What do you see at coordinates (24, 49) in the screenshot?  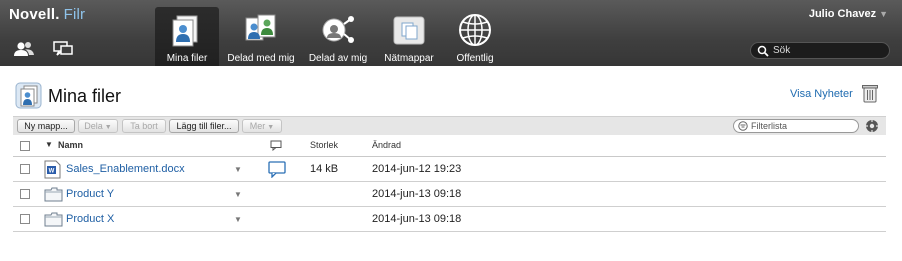 I see `people-icon` at bounding box center [24, 49].